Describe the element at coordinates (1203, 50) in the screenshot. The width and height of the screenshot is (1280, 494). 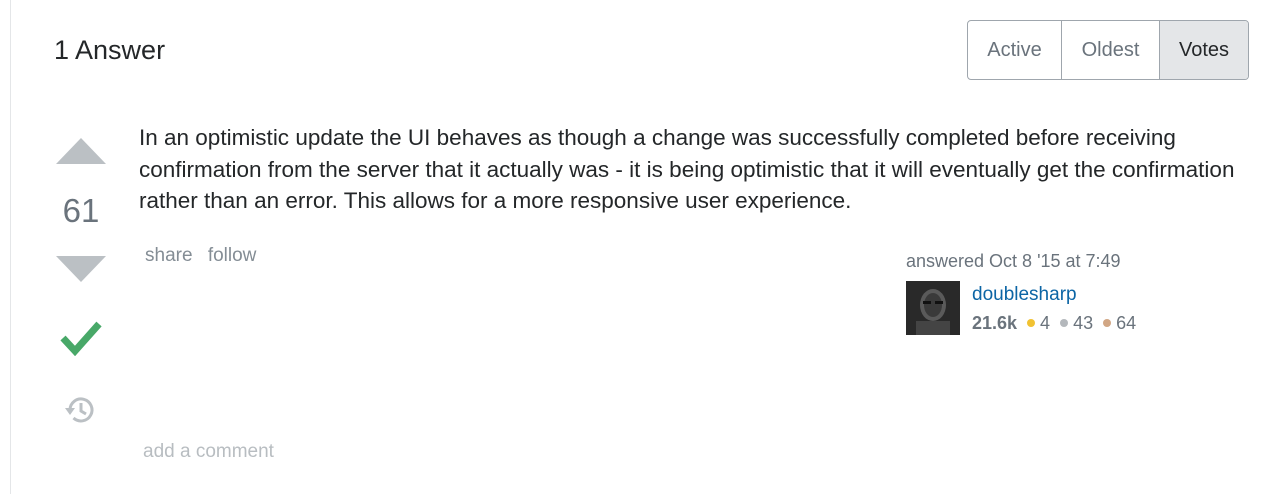
I see `tab-votes: Votes` at that location.